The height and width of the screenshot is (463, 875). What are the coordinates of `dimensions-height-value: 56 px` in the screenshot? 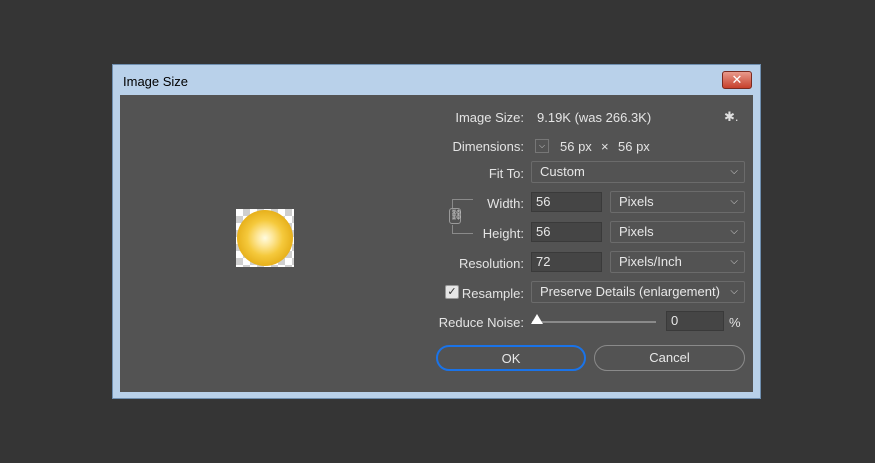 It's located at (634, 146).